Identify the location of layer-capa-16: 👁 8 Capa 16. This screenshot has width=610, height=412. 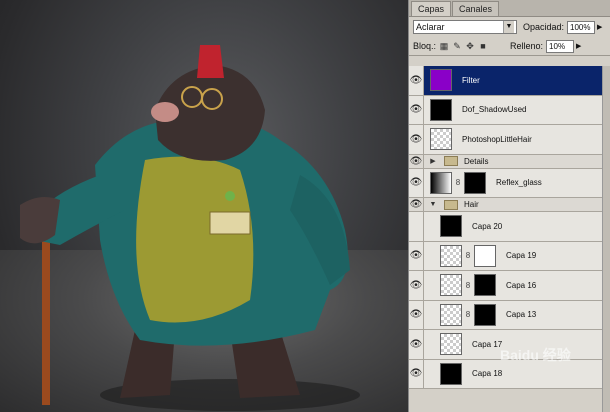
(507, 286).